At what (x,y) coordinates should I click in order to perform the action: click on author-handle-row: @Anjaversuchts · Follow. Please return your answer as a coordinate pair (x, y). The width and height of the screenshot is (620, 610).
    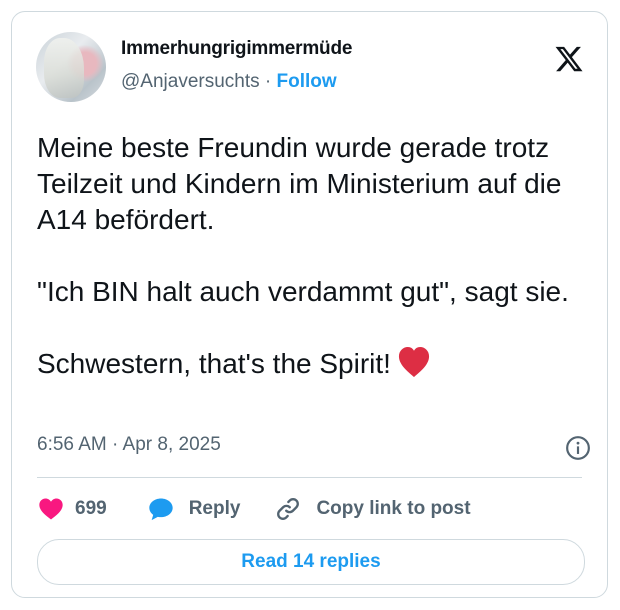
    Looking at the image, I should click on (229, 82).